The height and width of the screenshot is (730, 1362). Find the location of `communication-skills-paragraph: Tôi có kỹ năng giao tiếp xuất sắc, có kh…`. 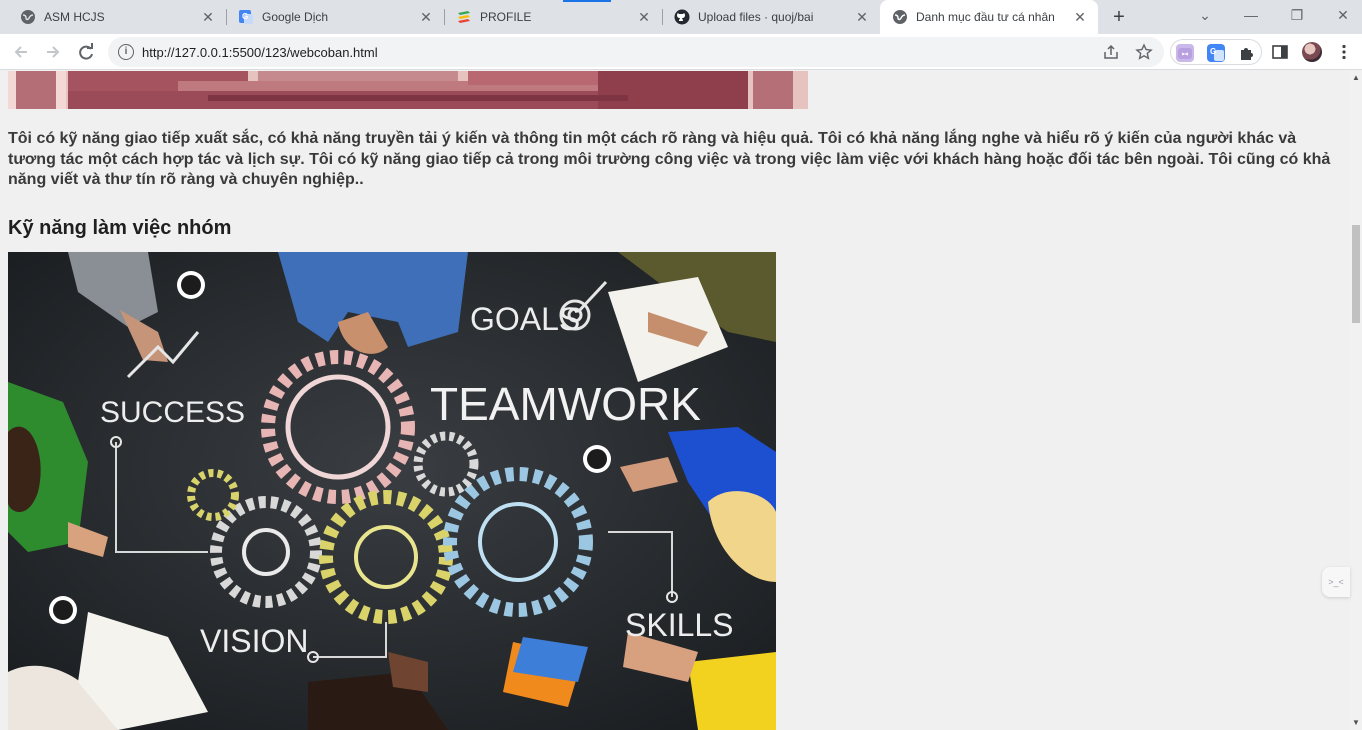

communication-skills-paragraph: Tôi có kỹ năng giao tiếp xuất sắc, có kh… is located at coordinates (669, 159).